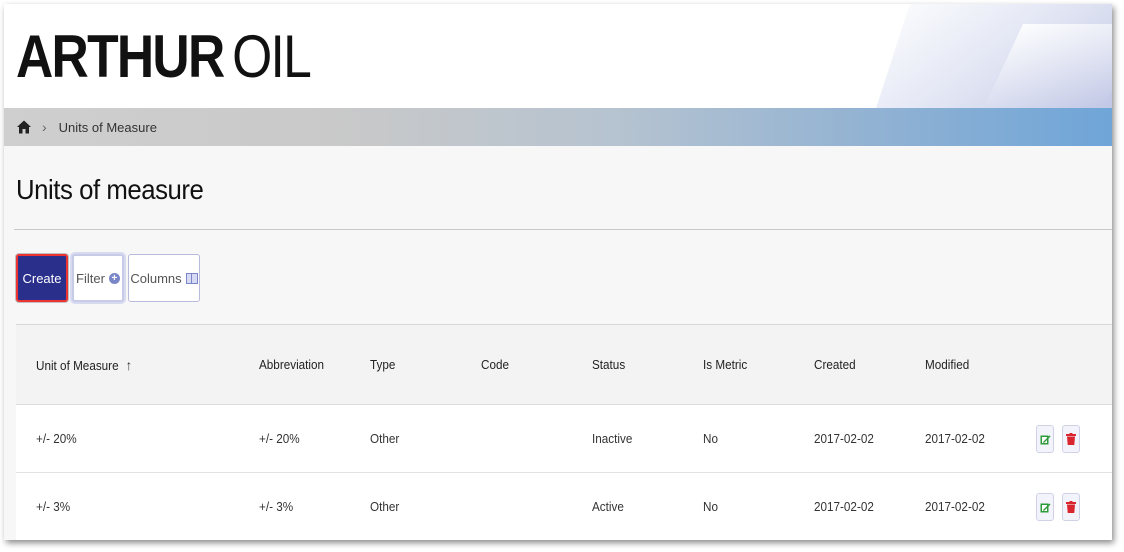 The height and width of the screenshot is (552, 1124). I want to click on brand-logo: ARTHUR OIL, so click(164, 56).